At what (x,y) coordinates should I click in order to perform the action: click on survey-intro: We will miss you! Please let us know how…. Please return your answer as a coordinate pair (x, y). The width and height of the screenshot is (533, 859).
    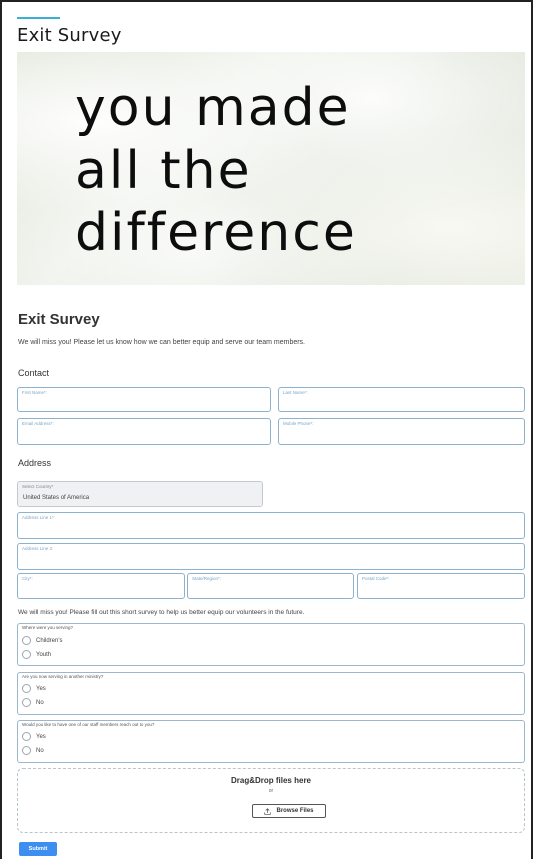
    Looking at the image, I should click on (161, 342).